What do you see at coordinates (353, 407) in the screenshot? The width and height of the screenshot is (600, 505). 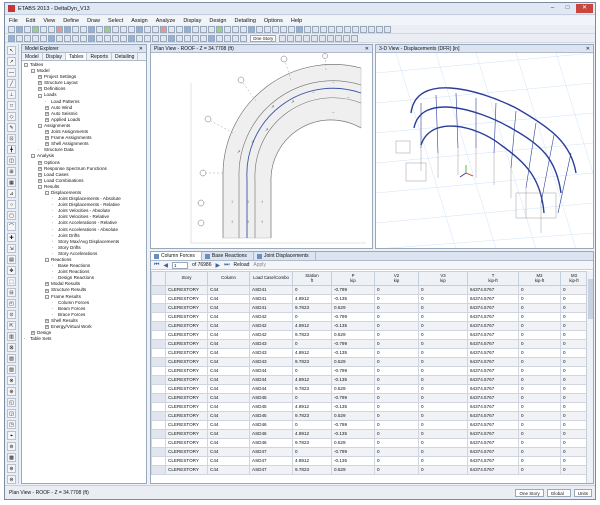 I see `table-cell: -0.135` at bounding box center [353, 407].